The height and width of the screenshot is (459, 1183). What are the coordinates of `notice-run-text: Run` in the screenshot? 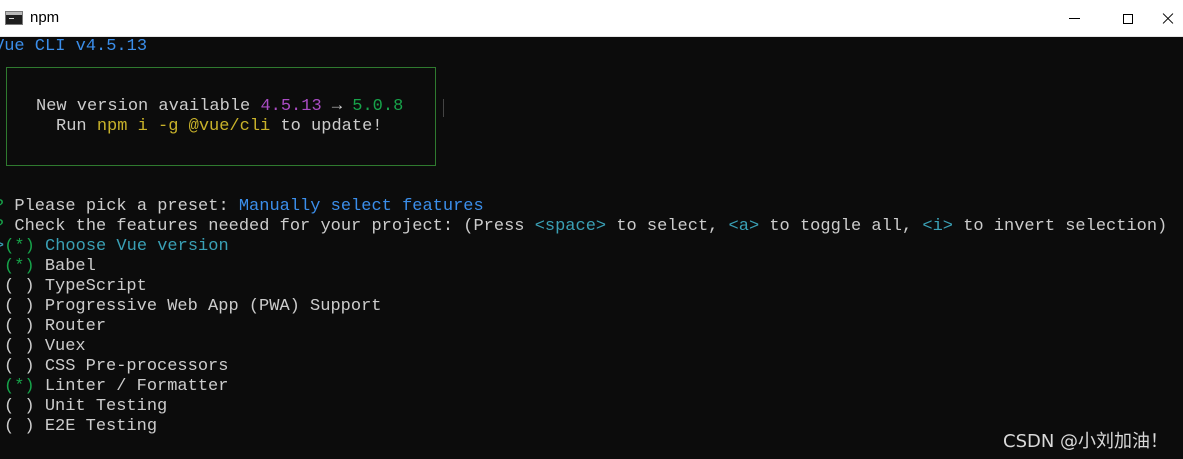 It's located at (76, 126).